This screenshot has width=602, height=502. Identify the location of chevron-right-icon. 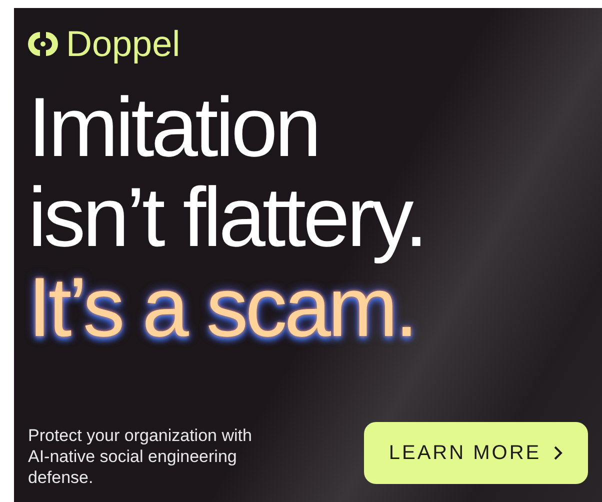
(558, 453).